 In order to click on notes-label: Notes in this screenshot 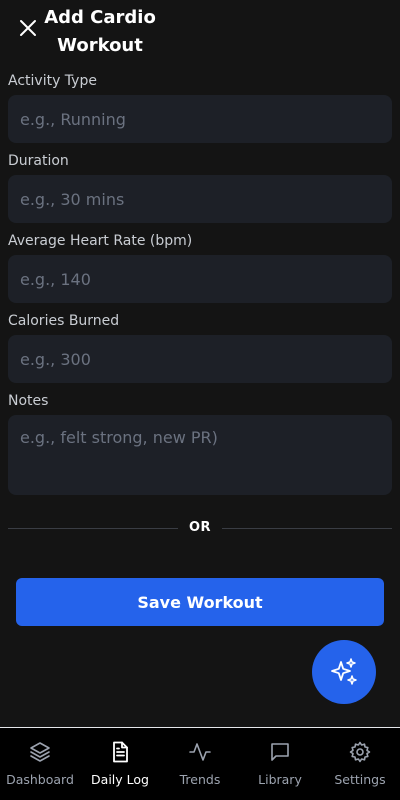, I will do `click(28, 401)`.